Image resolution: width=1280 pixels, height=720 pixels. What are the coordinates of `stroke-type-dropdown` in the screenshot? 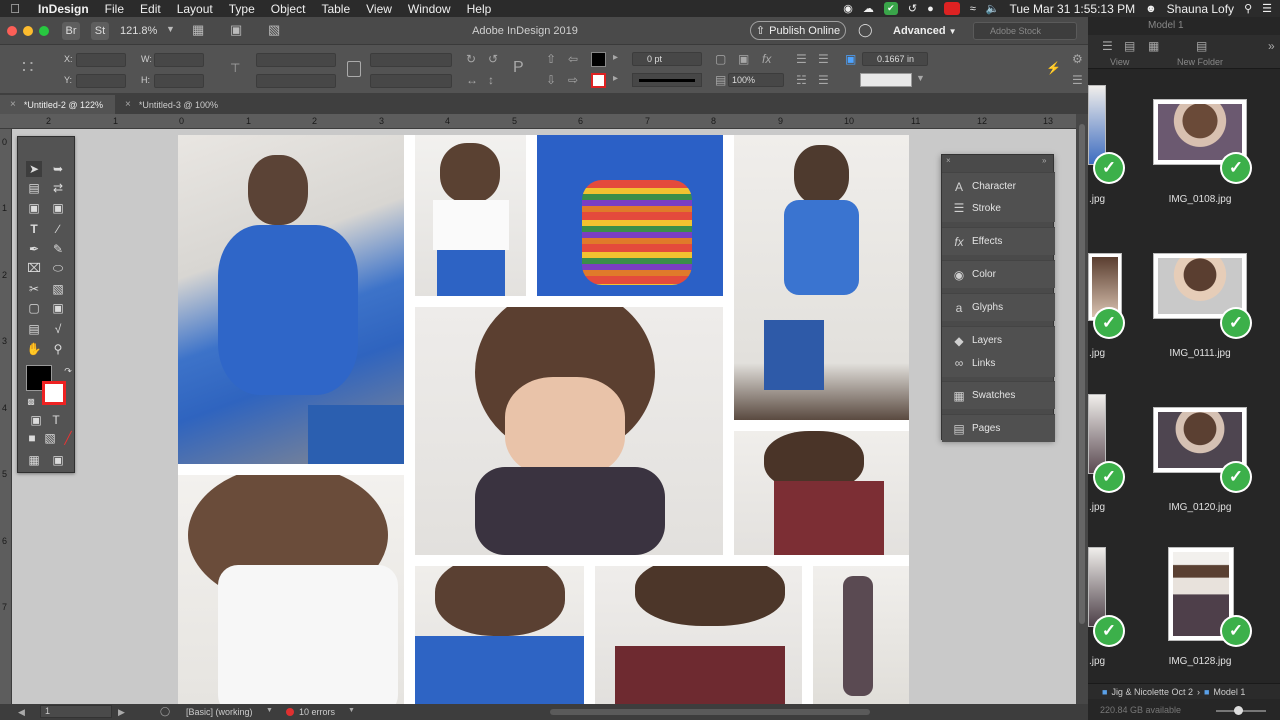 It's located at (667, 80).